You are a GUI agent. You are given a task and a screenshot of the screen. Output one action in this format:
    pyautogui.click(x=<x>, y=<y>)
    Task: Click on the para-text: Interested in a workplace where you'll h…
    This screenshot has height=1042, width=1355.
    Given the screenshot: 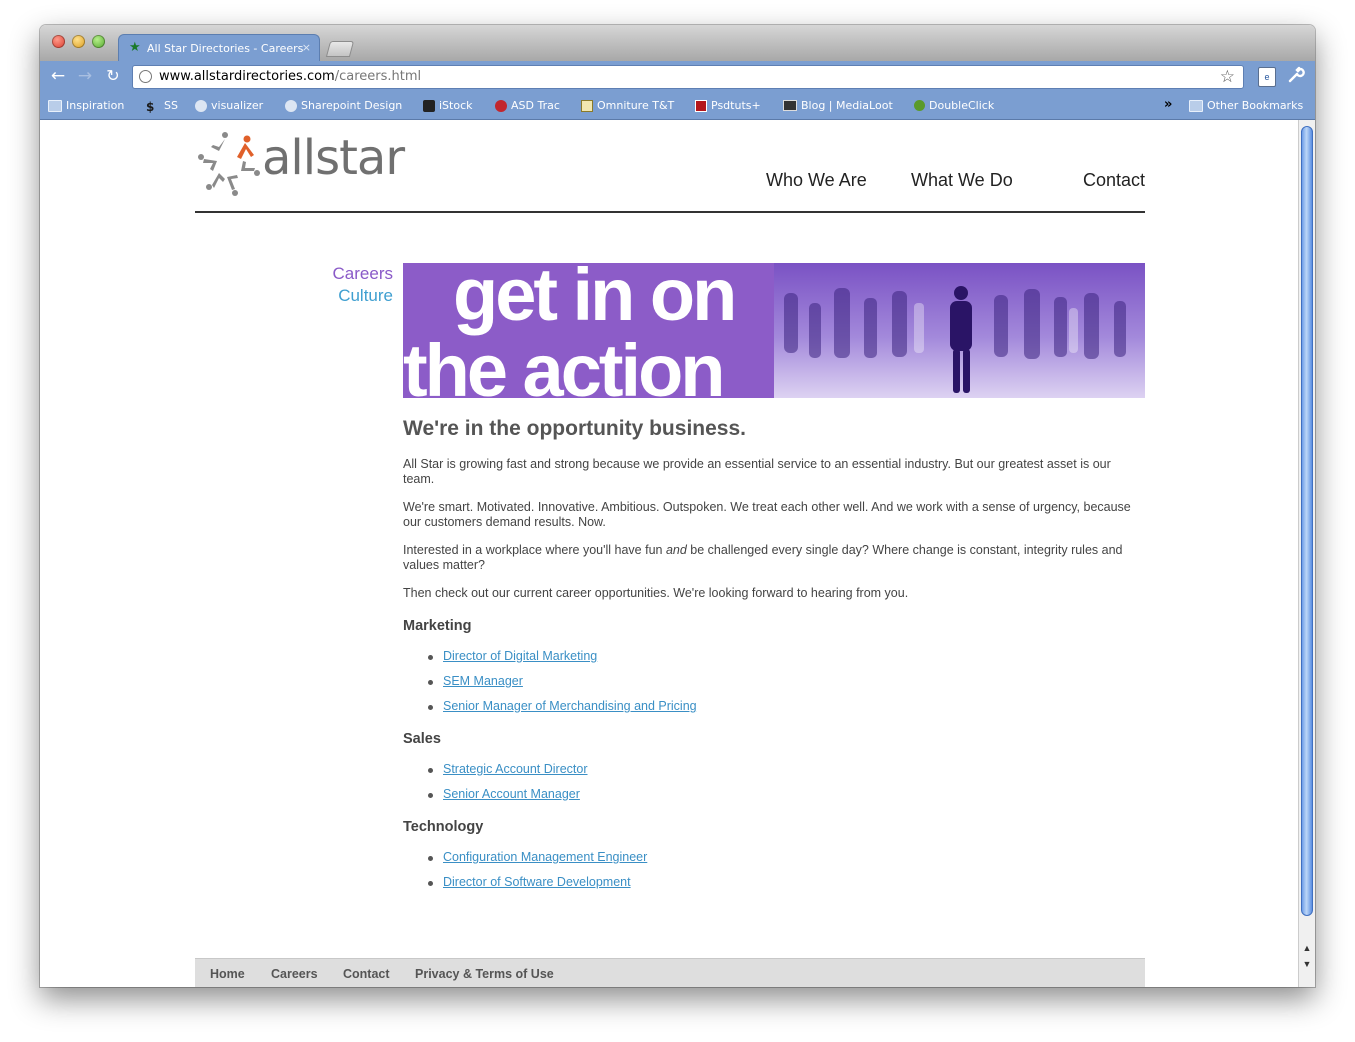 What is the action you would take?
    pyautogui.click(x=534, y=550)
    